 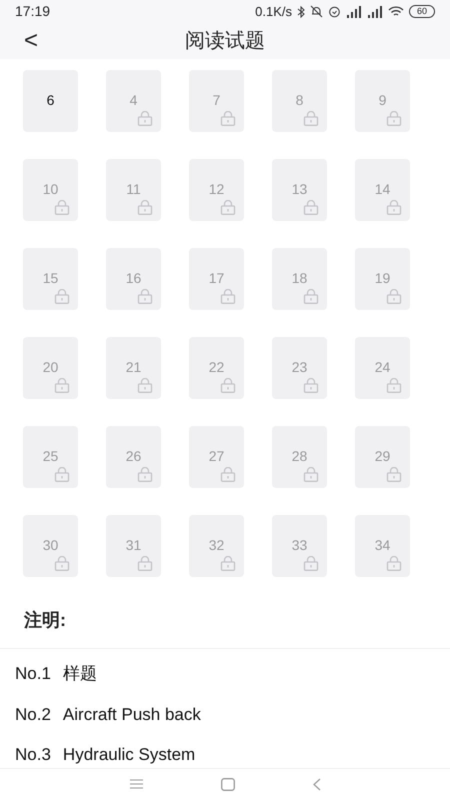 What do you see at coordinates (133, 279) in the screenshot?
I see `question-tile: 16` at bounding box center [133, 279].